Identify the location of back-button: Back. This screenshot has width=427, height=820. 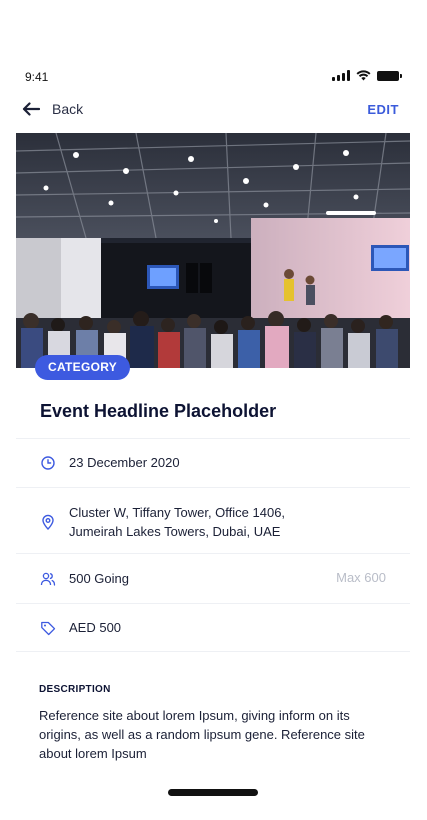
(52, 109).